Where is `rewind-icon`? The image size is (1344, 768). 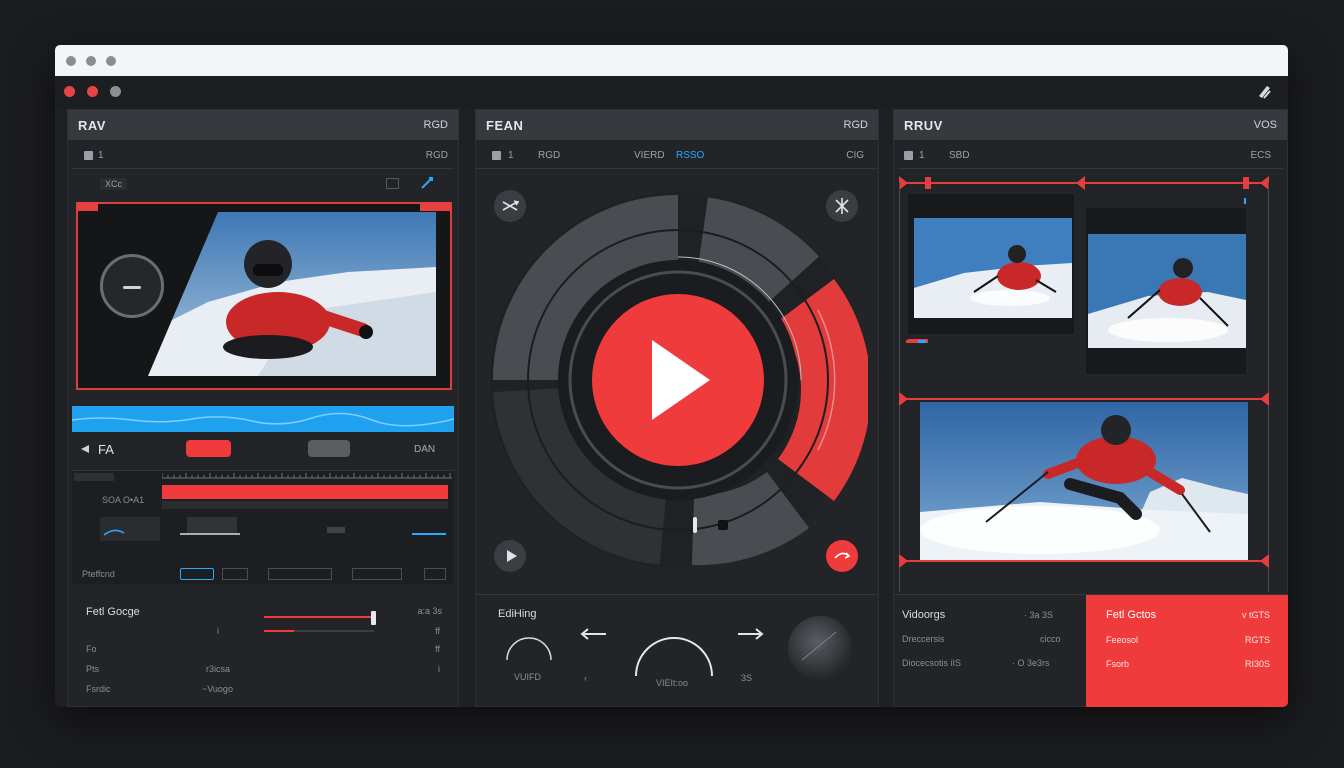
rewind-icon is located at coordinates (85, 449).